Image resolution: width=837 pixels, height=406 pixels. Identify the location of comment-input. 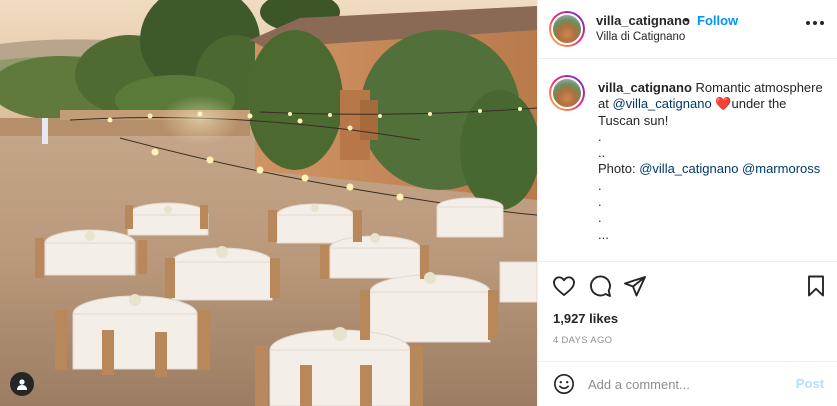
(683, 384).